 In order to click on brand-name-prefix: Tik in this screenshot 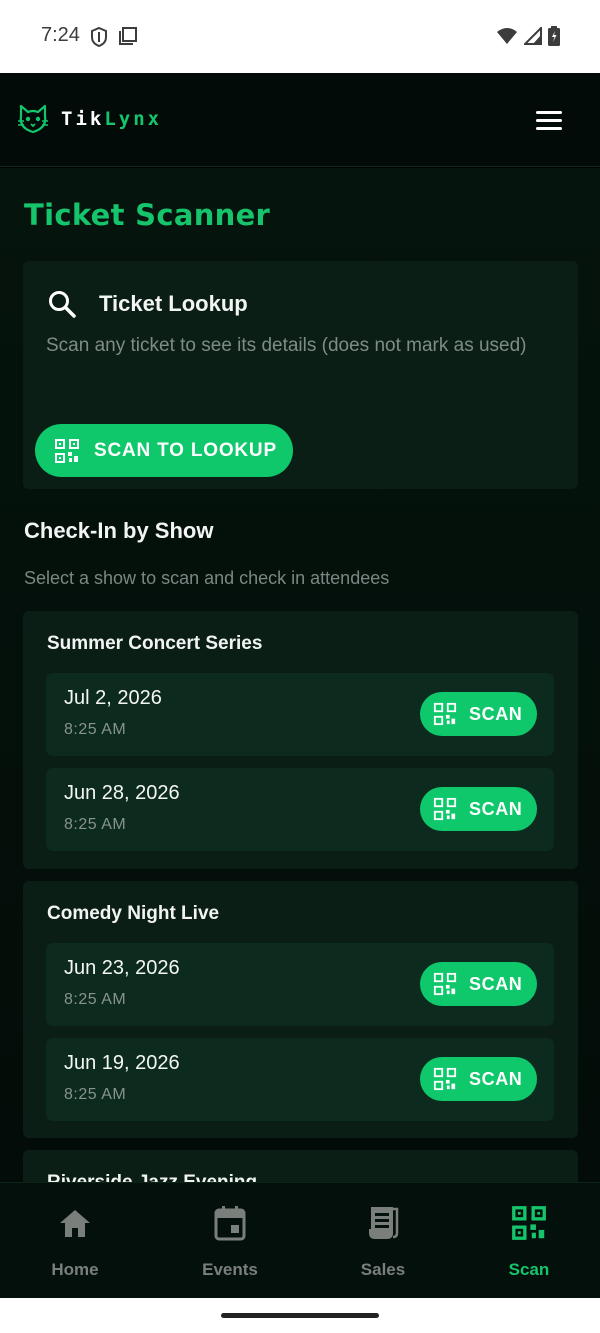, I will do `click(83, 119)`.